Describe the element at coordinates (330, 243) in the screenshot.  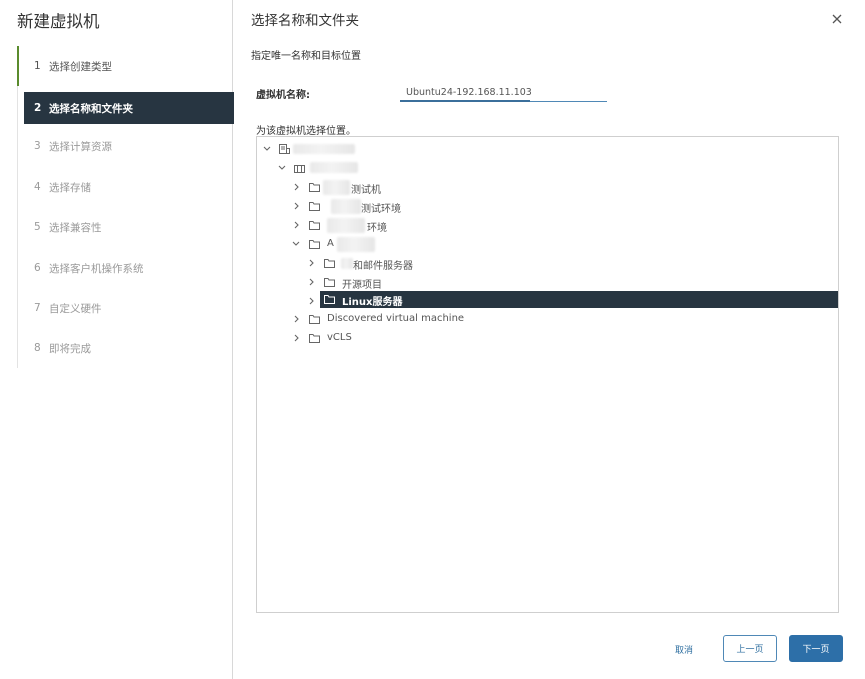
I see `tree-node-label: A` at that location.